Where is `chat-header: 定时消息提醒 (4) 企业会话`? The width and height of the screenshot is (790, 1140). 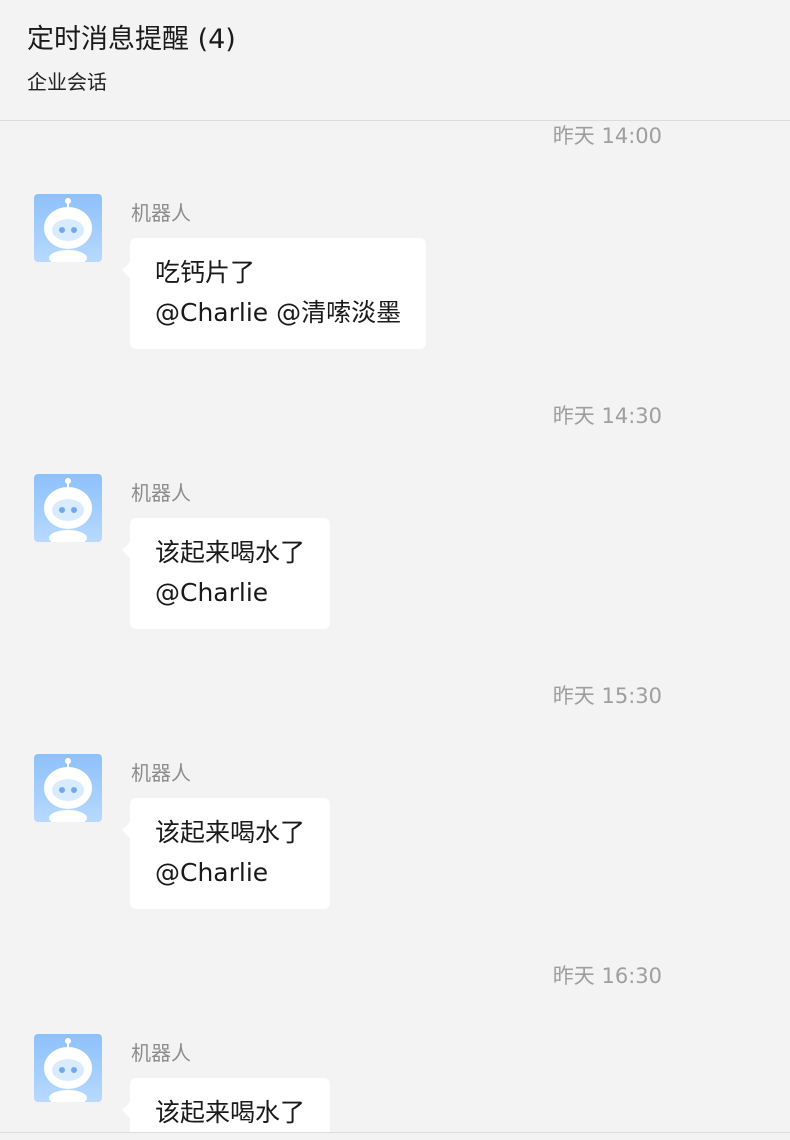
chat-header: 定时消息提醒 (4) 企业会话 is located at coordinates (395, 60).